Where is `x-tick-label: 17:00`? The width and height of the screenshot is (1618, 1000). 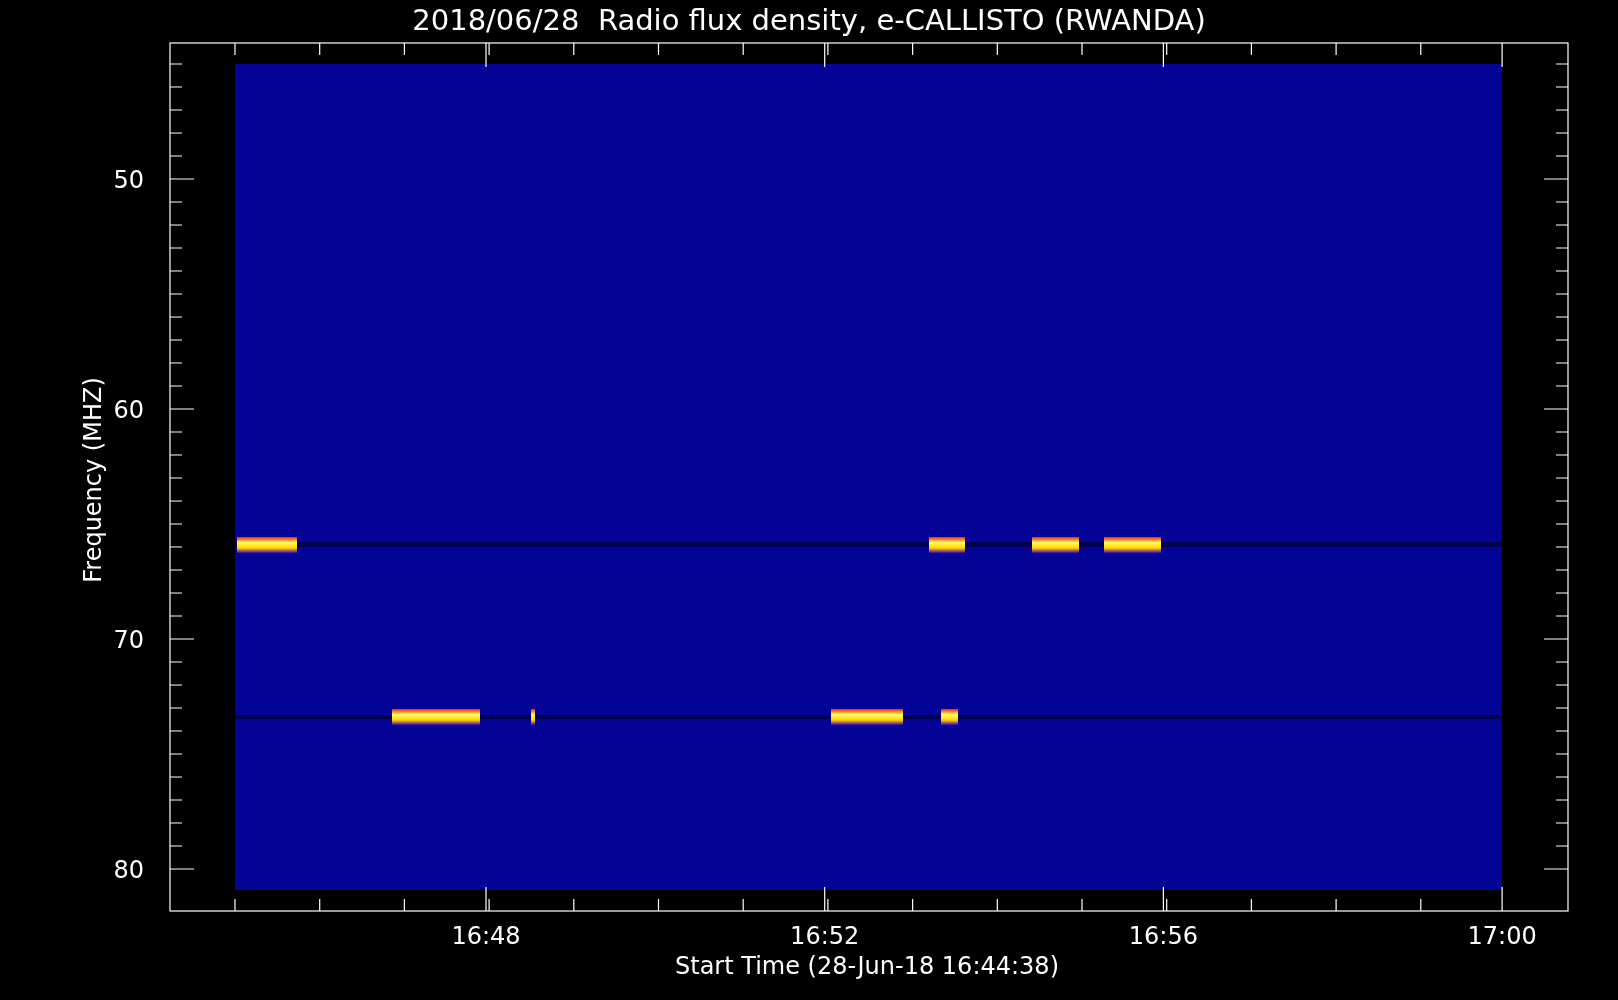 x-tick-label: 17:00 is located at coordinates (1502, 936).